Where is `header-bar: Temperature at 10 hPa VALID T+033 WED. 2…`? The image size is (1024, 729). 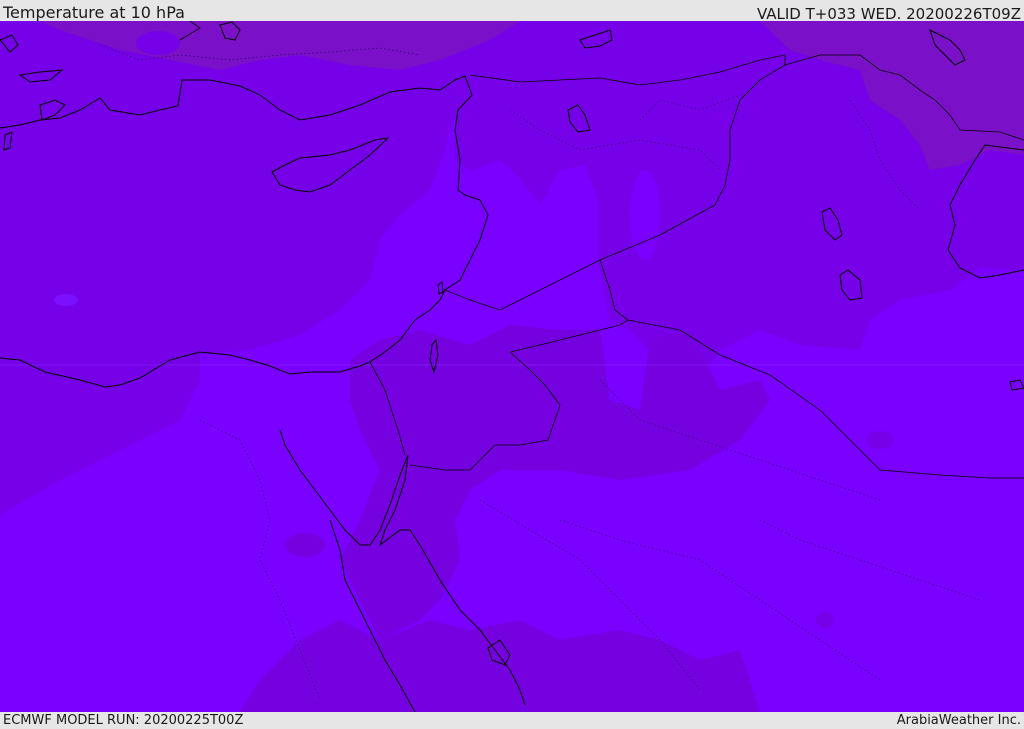 header-bar: Temperature at 10 hPa VALID T+033 WED. 2… is located at coordinates (512, 11).